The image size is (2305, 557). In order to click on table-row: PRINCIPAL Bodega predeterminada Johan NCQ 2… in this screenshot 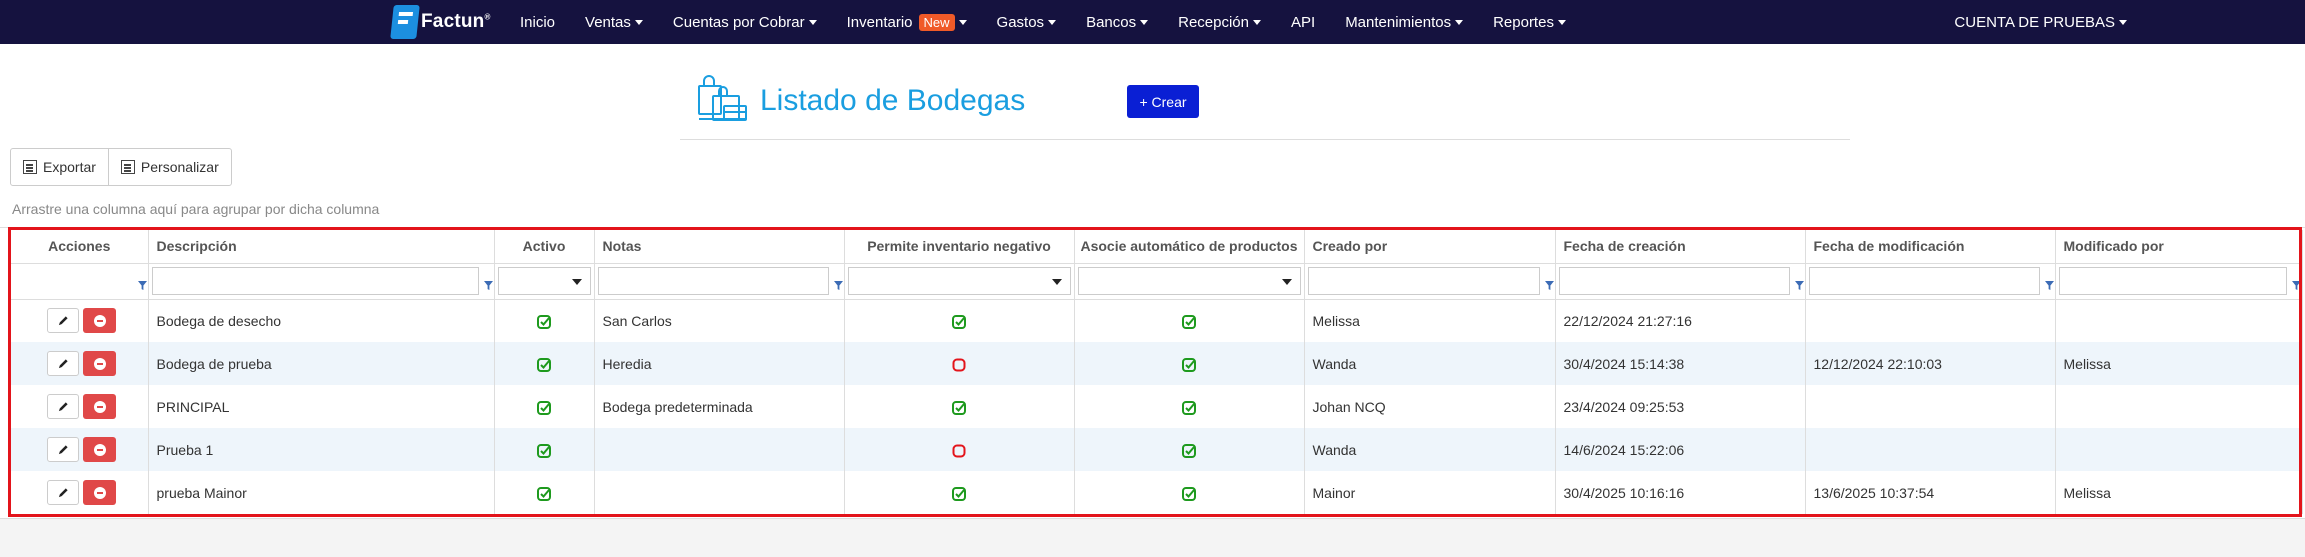, I will do `click(1157, 406)`.